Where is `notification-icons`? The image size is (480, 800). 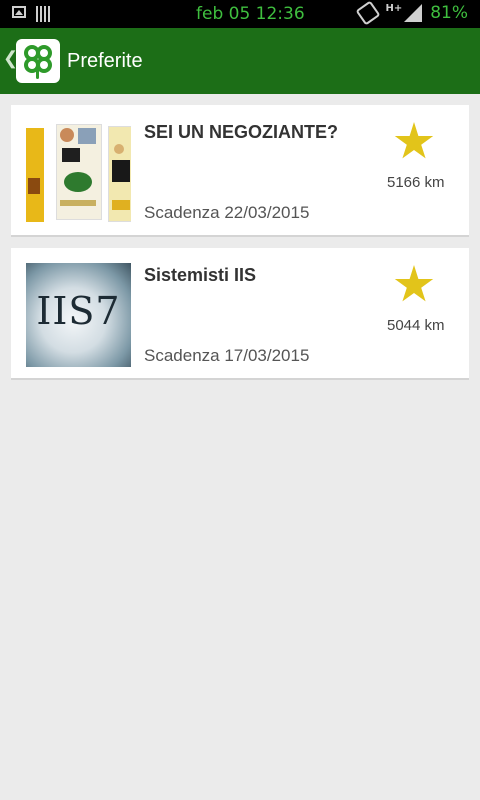
notification-icons is located at coordinates (31, 14).